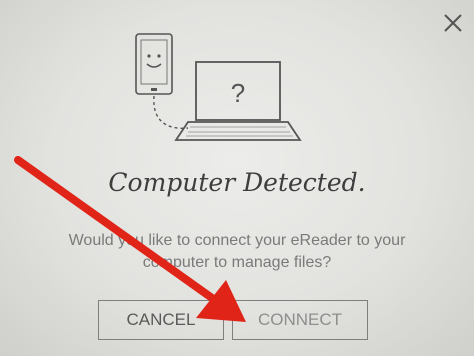  I want to click on laptop-icon: ?, so click(238, 101).